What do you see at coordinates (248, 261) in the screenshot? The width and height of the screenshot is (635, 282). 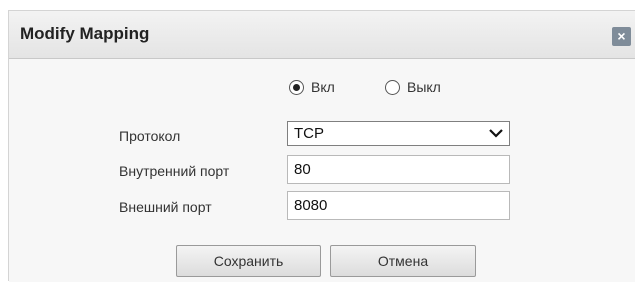 I see `save-button: Сохранить` at bounding box center [248, 261].